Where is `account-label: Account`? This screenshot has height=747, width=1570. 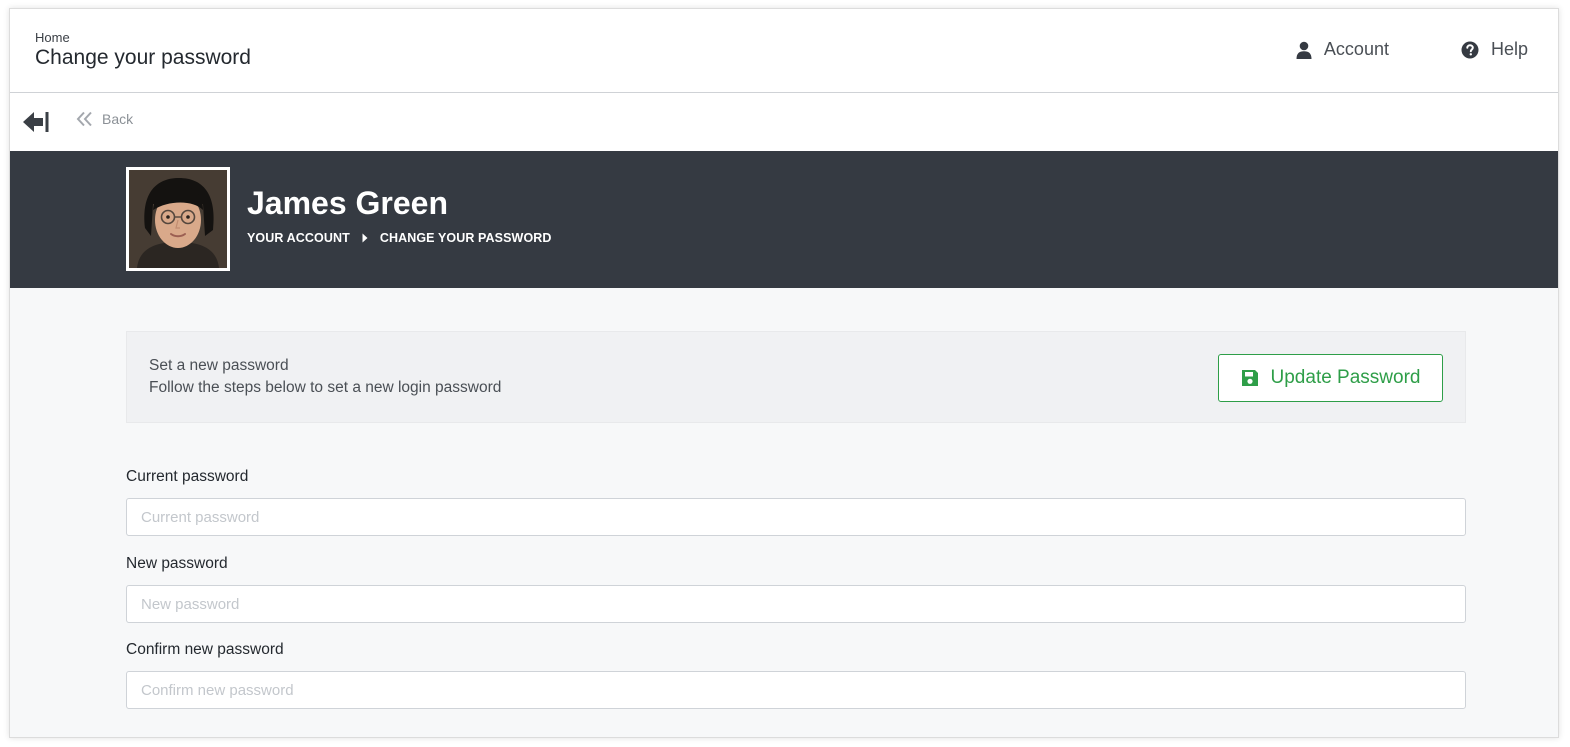
account-label: Account is located at coordinates (1356, 49).